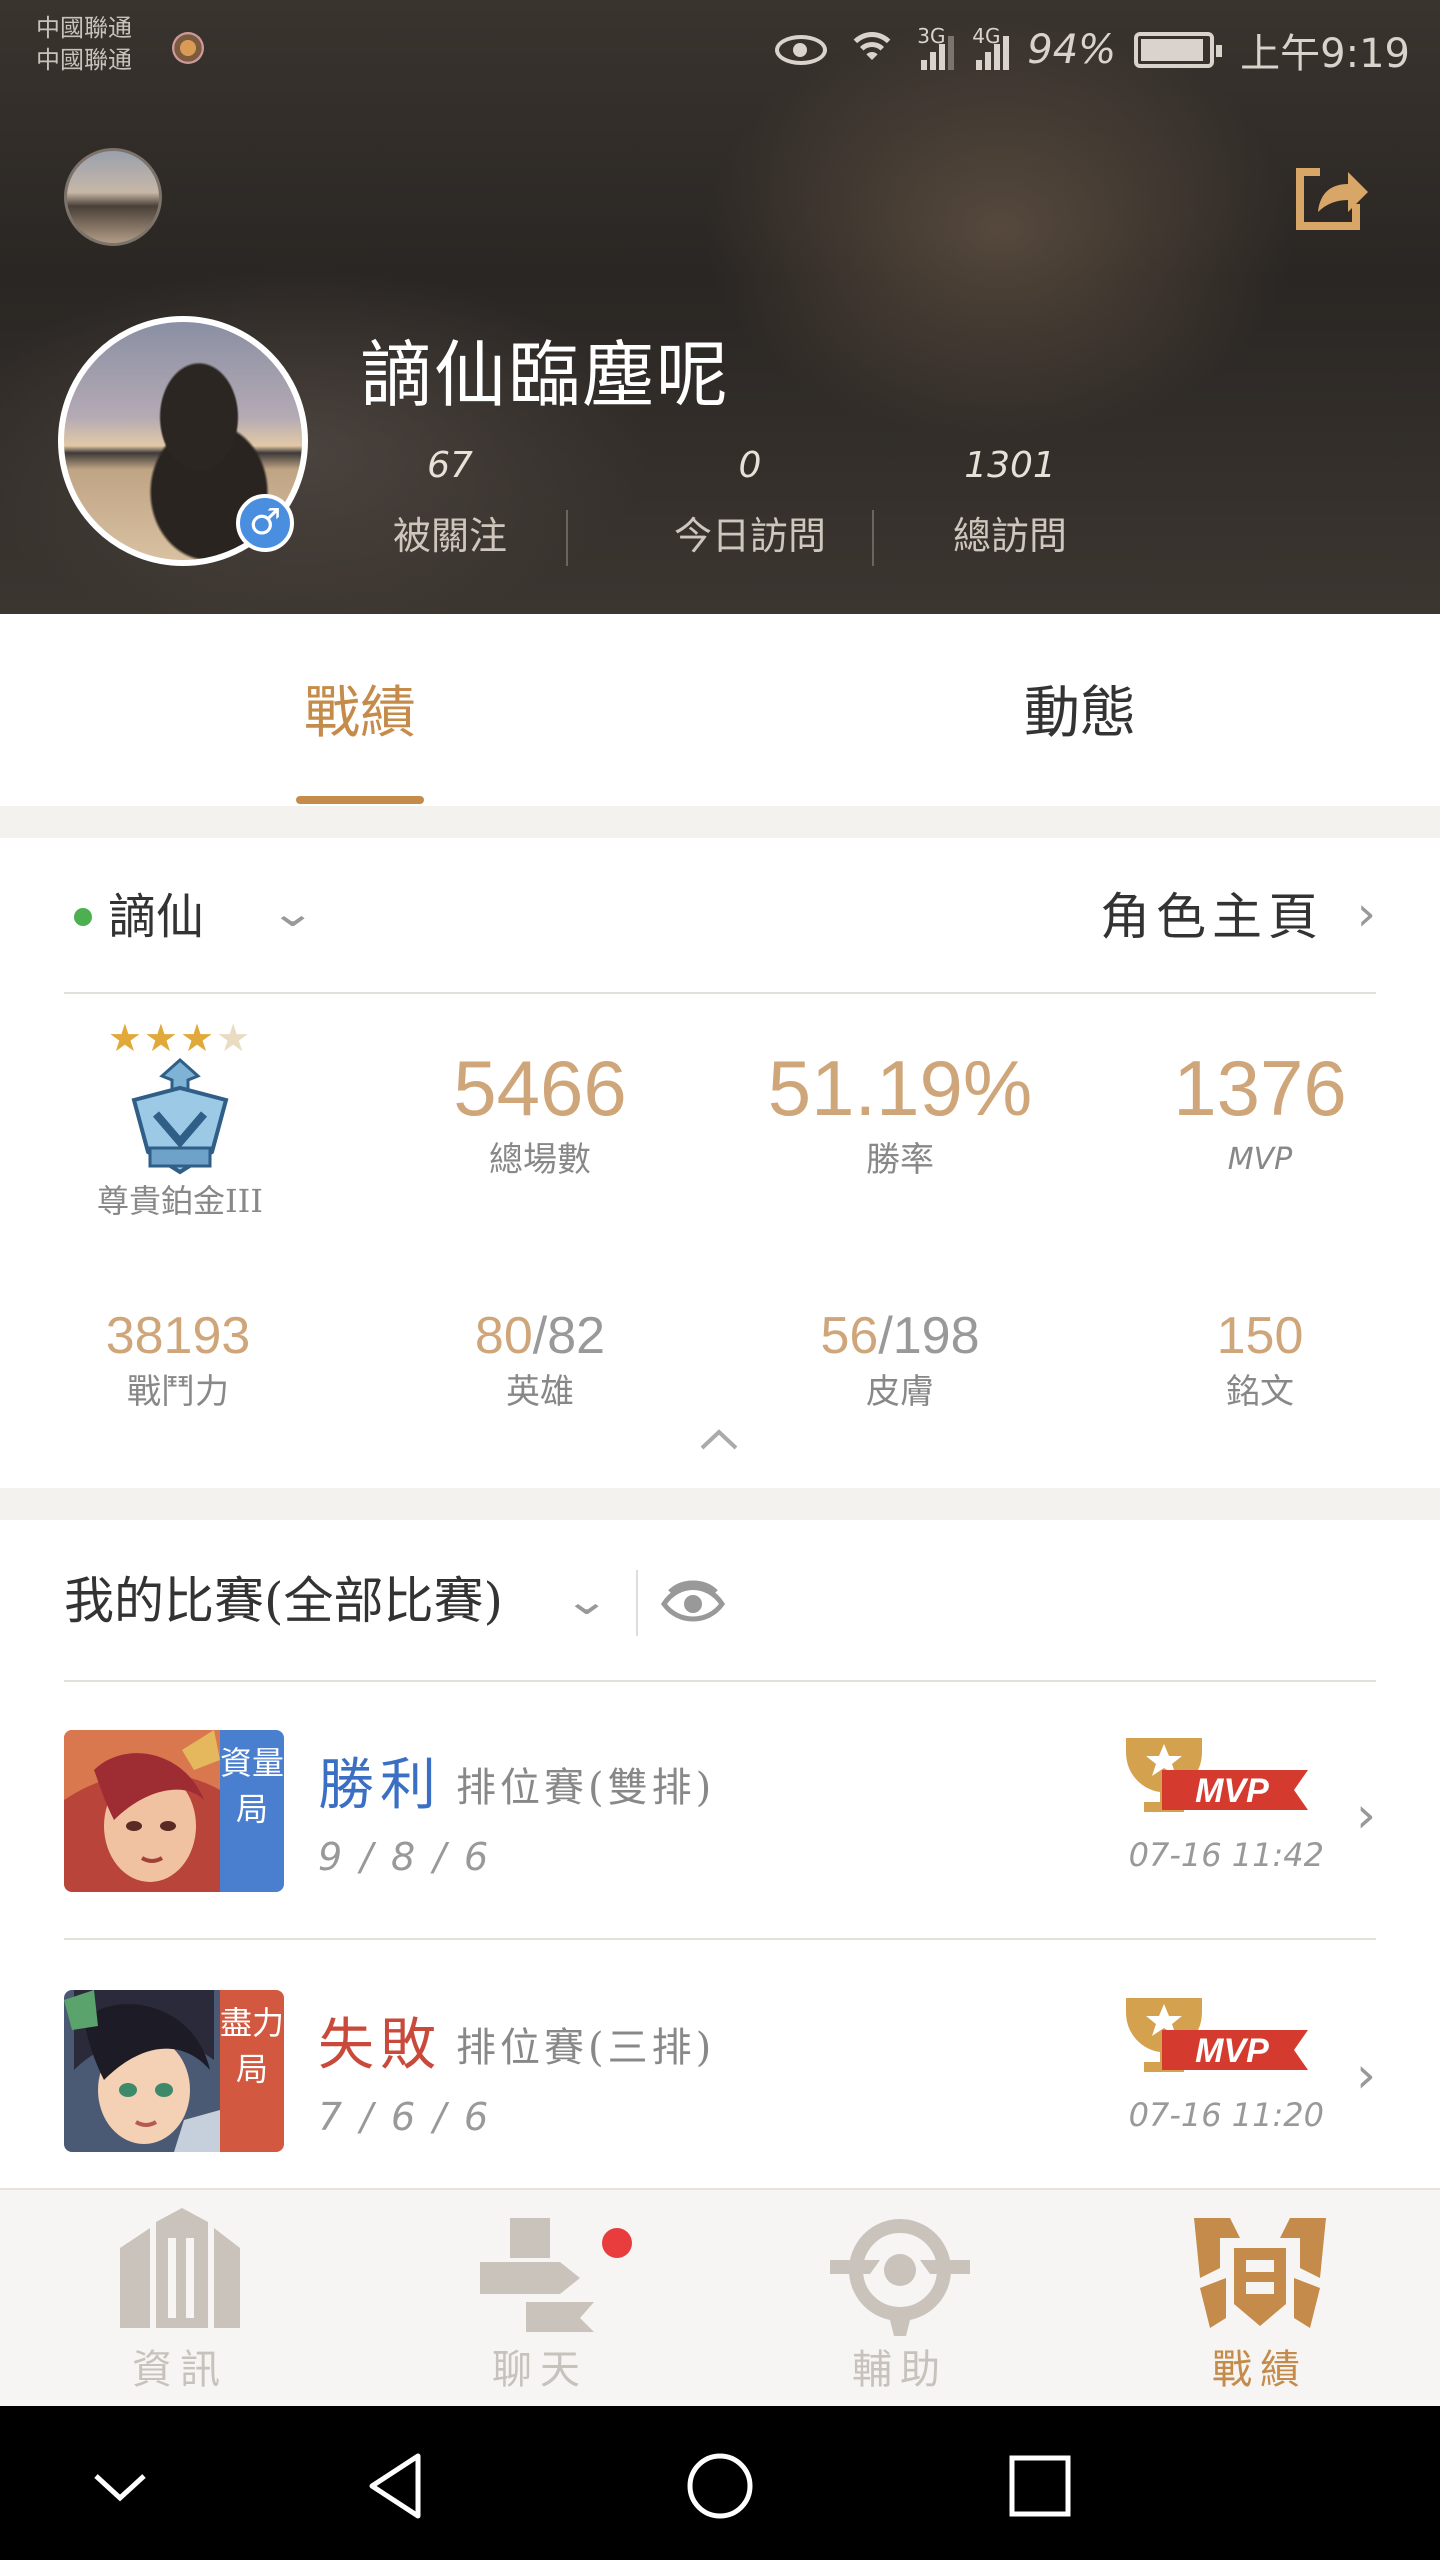 The image size is (1440, 2560). I want to click on power-stat: 38193 戰鬥力, so click(178, 1360).